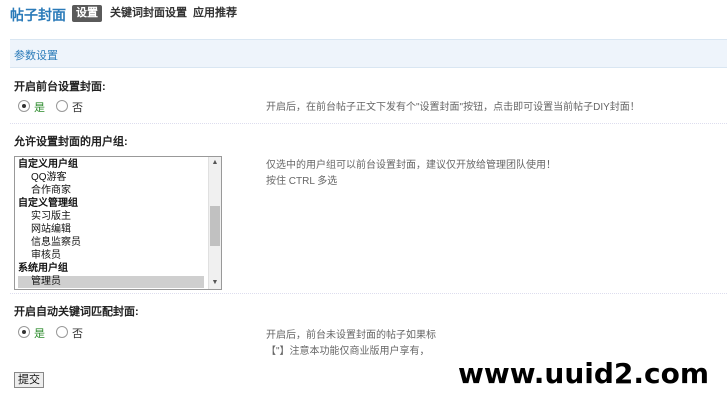 The height and width of the screenshot is (418, 727). I want to click on listbox-option: 自定义用户组, so click(111, 165).